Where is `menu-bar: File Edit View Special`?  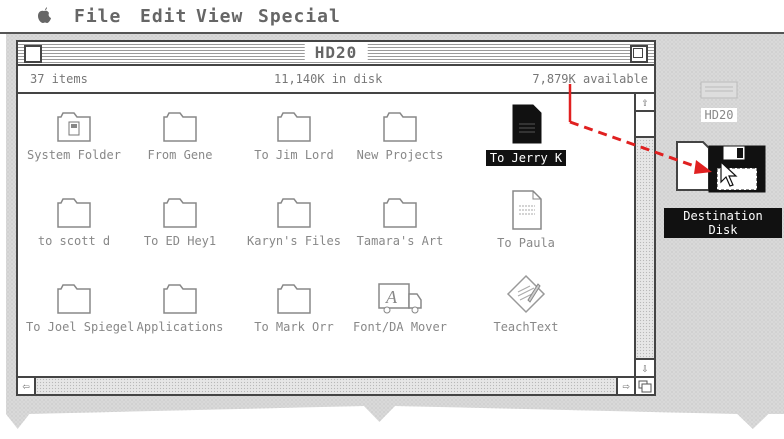
menu-bar: File Edit View Special is located at coordinates (392, 17).